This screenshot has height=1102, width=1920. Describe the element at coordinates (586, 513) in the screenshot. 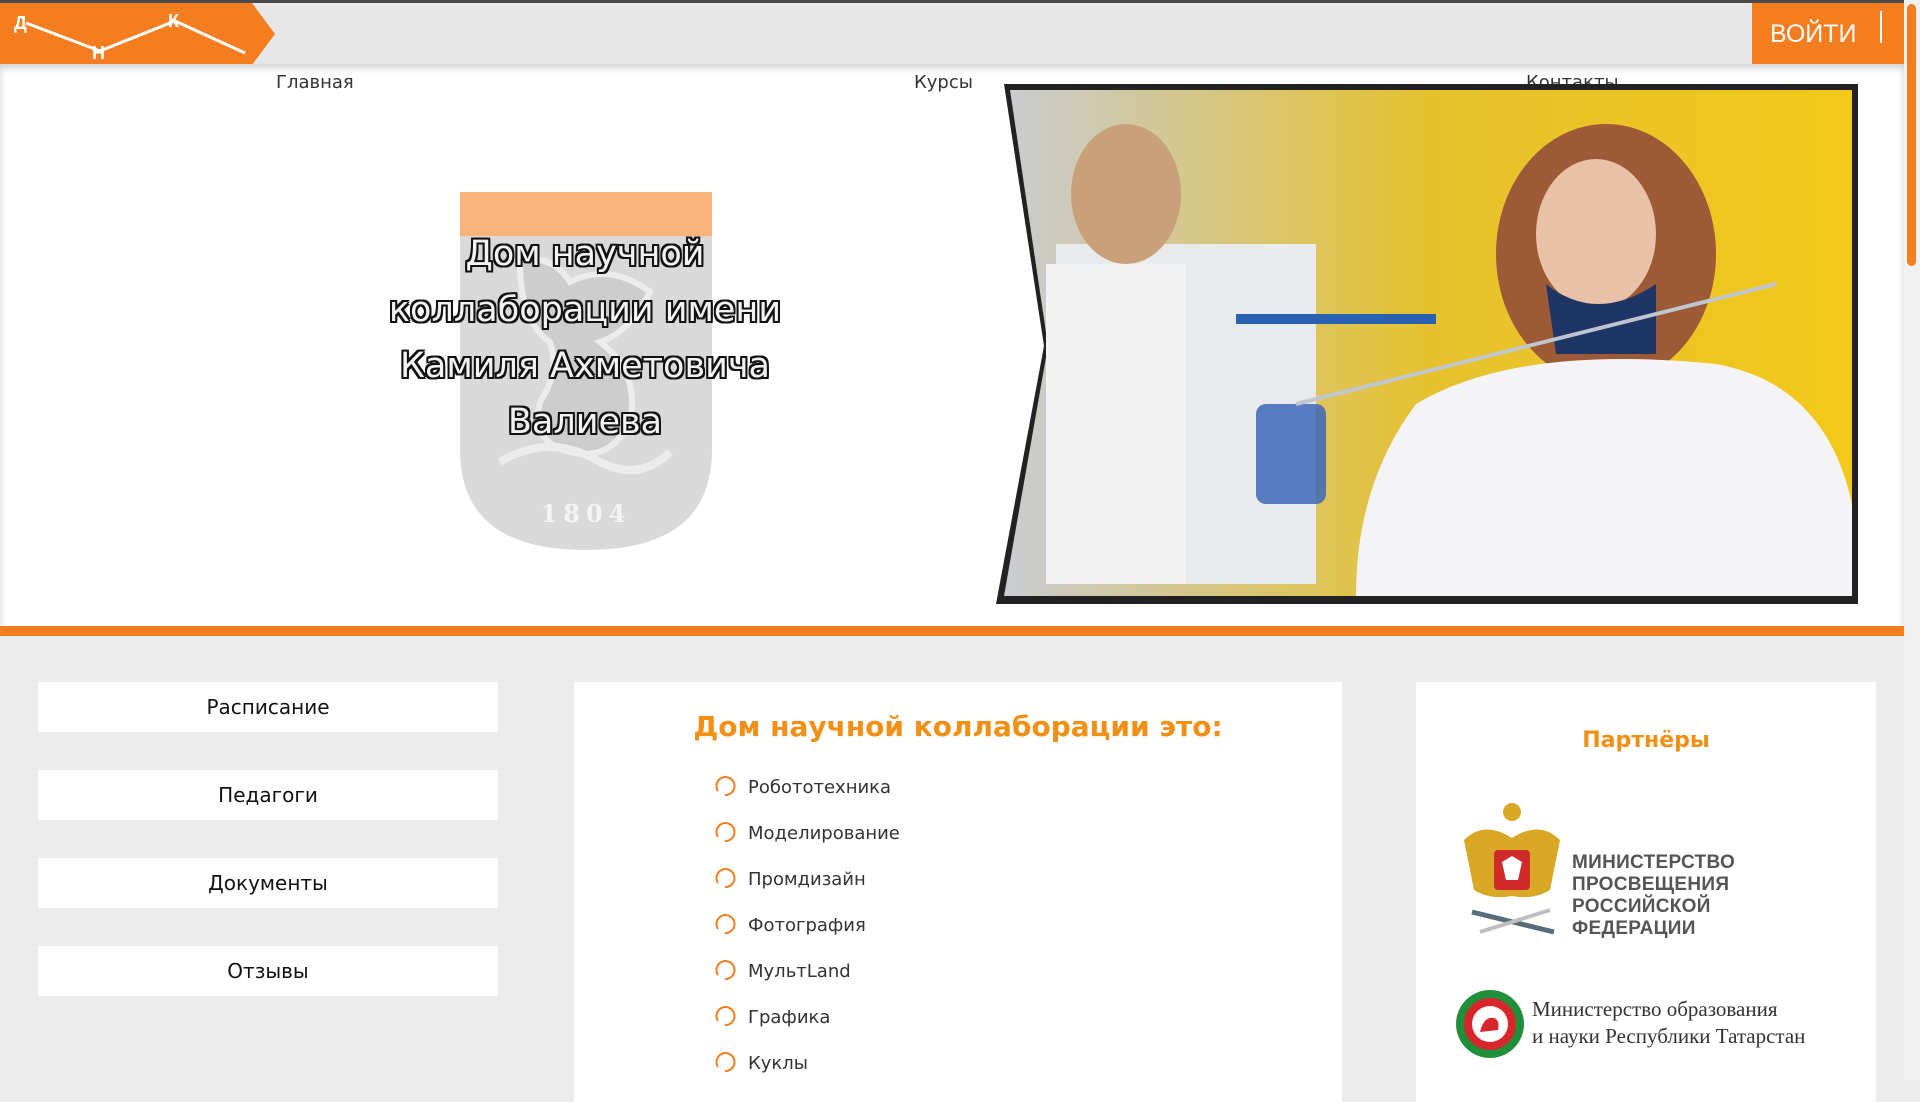

I see `emblem-year: 1804` at that location.